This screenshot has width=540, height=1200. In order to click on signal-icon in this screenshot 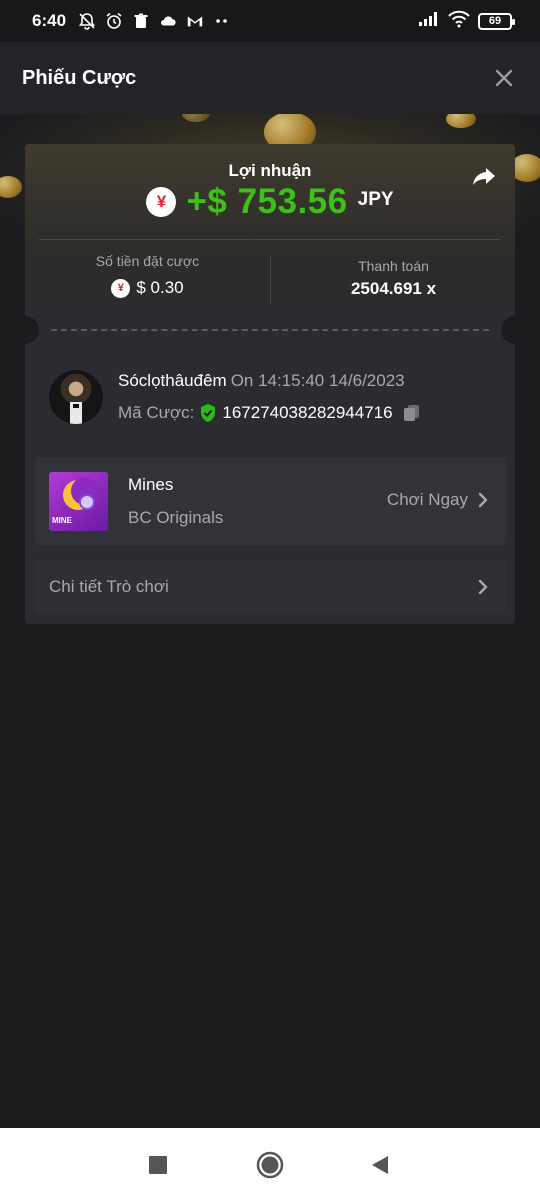, I will do `click(429, 21)`.